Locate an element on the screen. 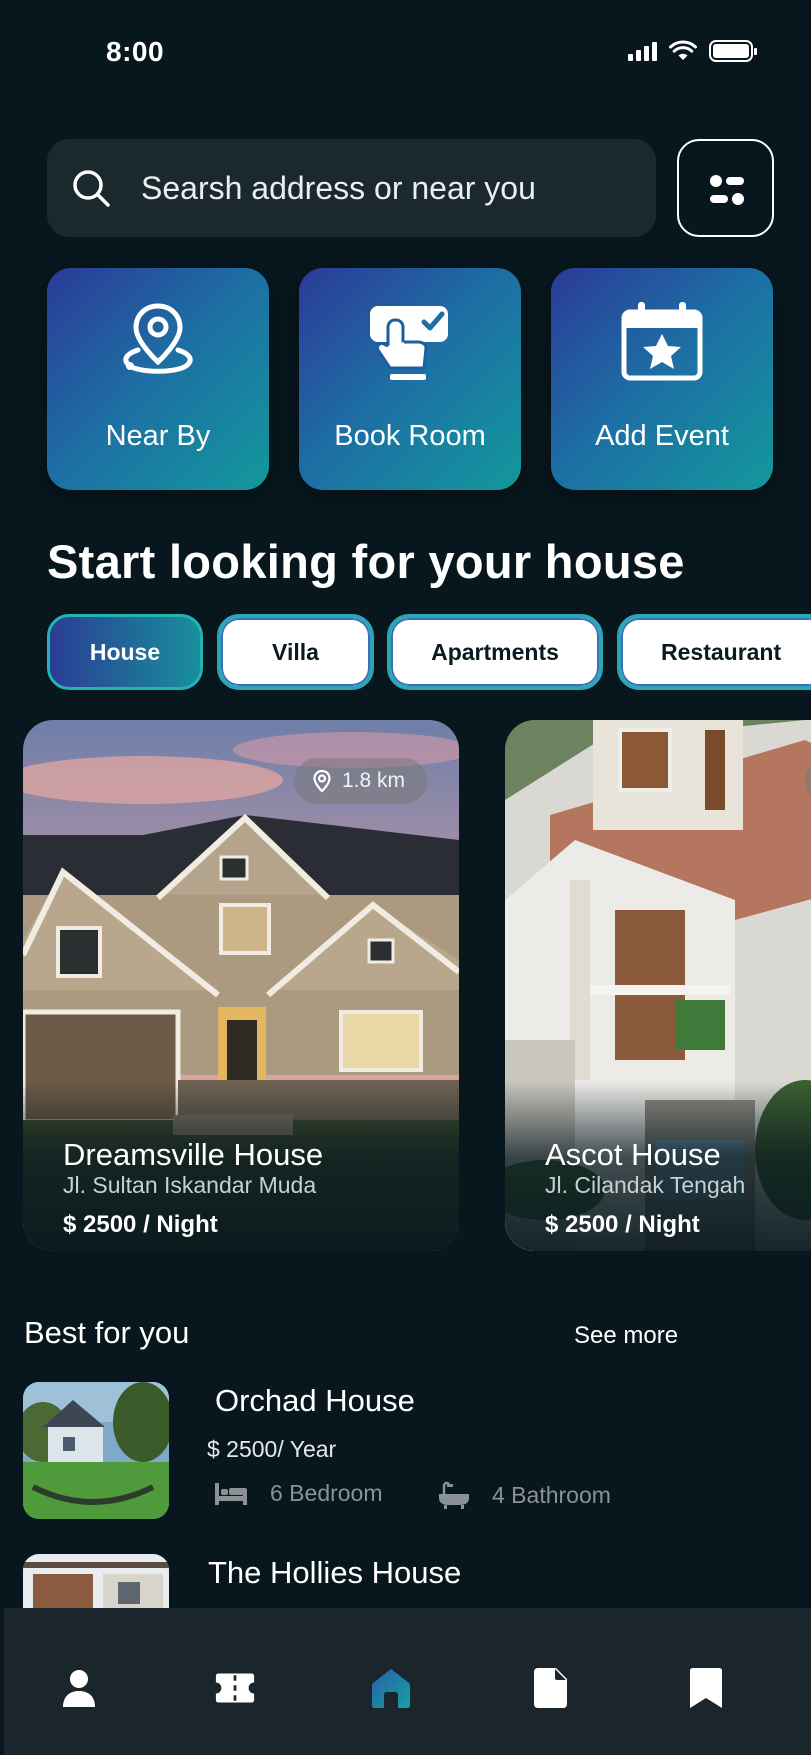  distance-badge: 1.8 km is located at coordinates (360, 781).